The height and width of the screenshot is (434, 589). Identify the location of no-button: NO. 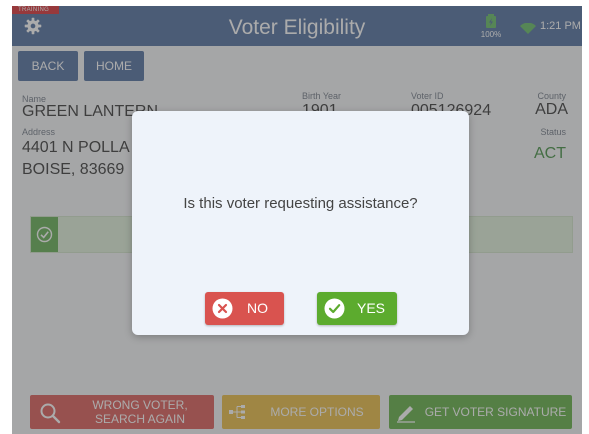
(244, 308).